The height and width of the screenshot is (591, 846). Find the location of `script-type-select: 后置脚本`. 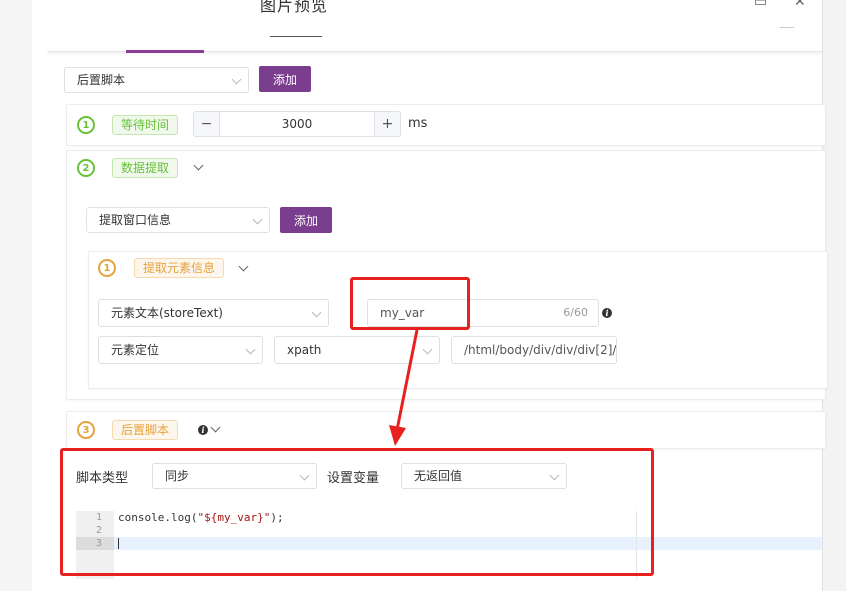

script-type-select: 后置脚本 is located at coordinates (156, 80).